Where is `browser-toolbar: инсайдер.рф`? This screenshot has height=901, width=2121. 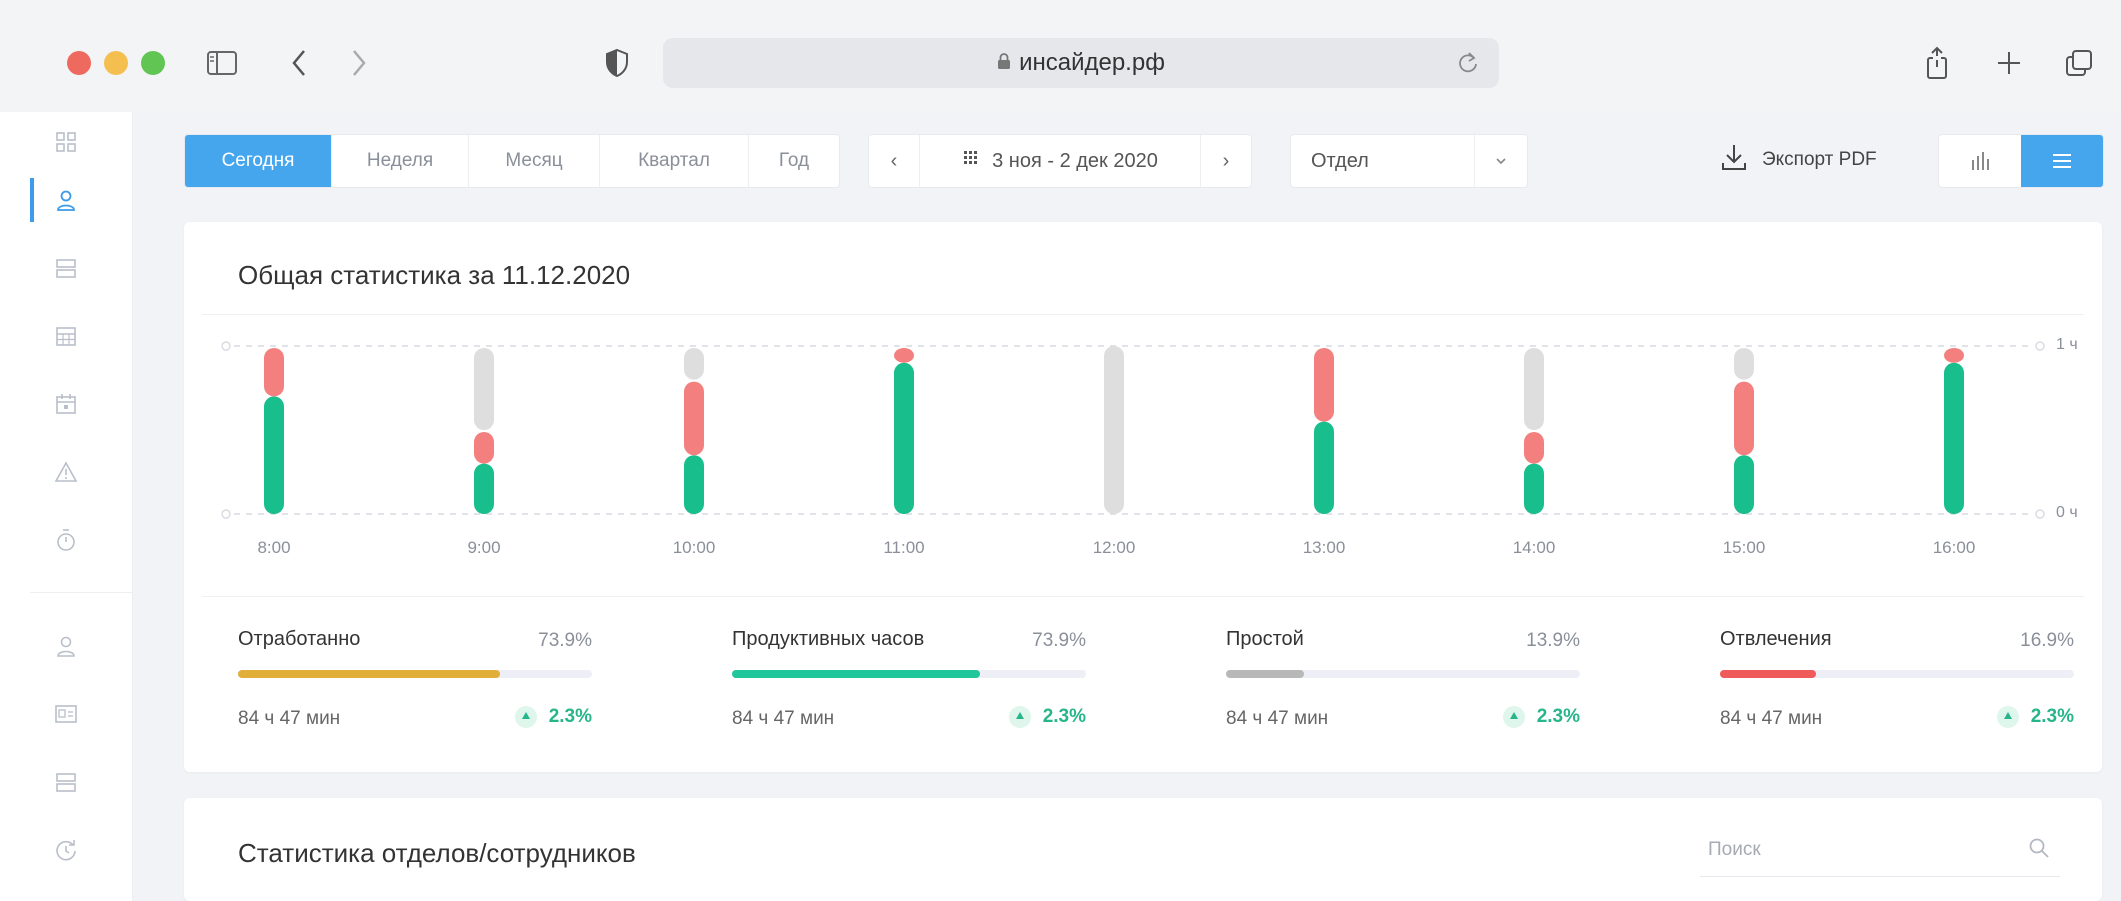
browser-toolbar: инсайдер.рф is located at coordinates (1060, 56).